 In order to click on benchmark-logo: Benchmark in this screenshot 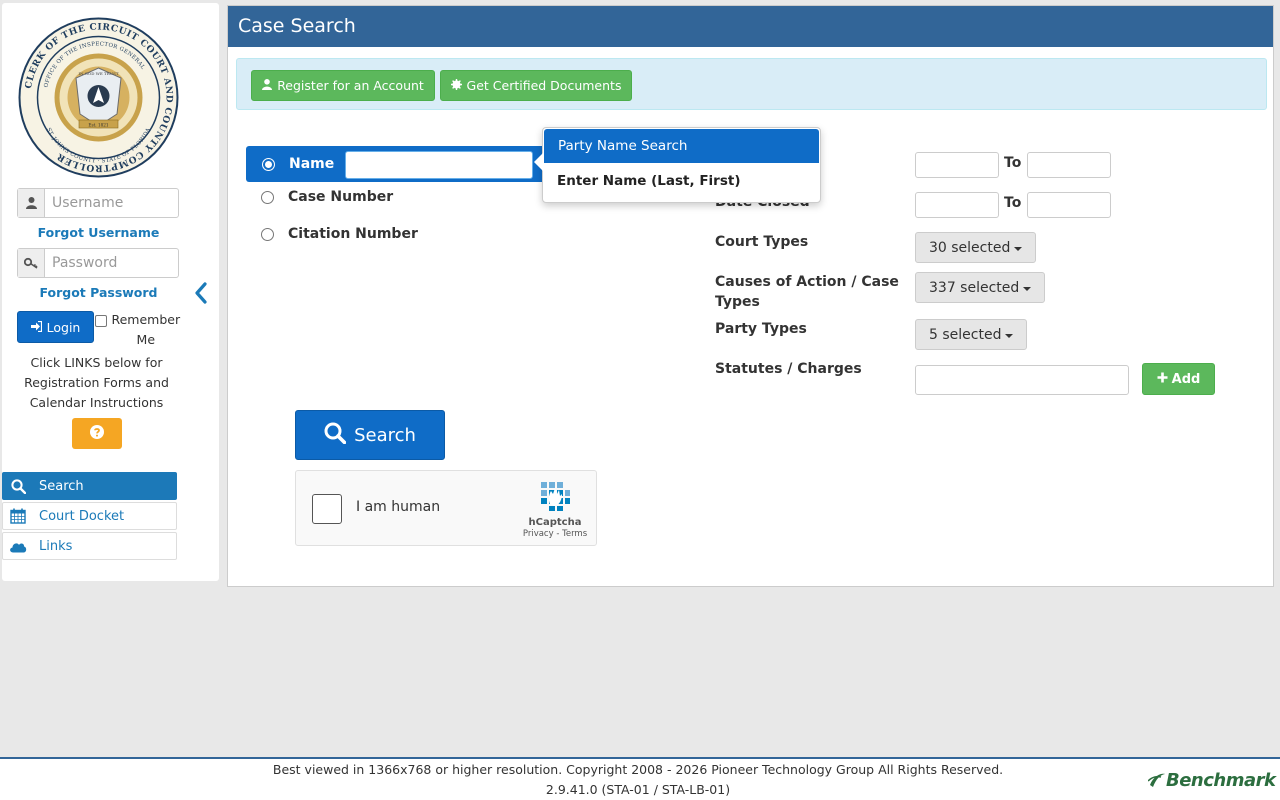, I will do `click(1214, 780)`.